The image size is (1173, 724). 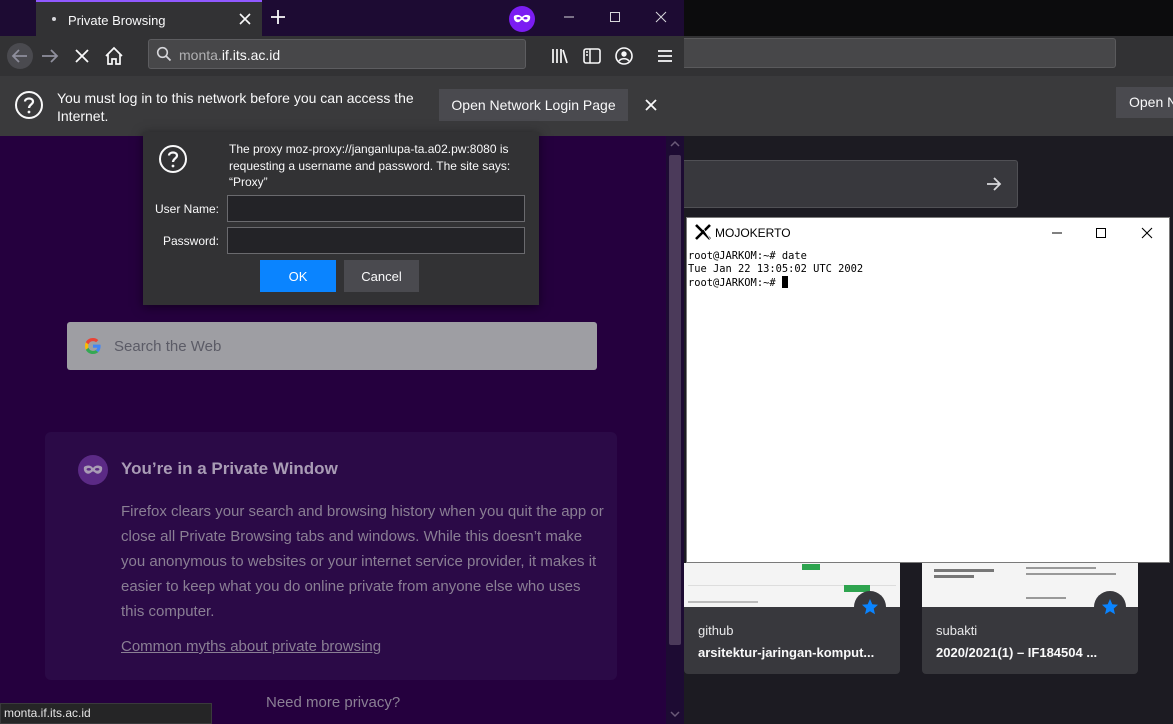 What do you see at coordinates (522, 19) in the screenshot?
I see `private-browsing-mask-icon` at bounding box center [522, 19].